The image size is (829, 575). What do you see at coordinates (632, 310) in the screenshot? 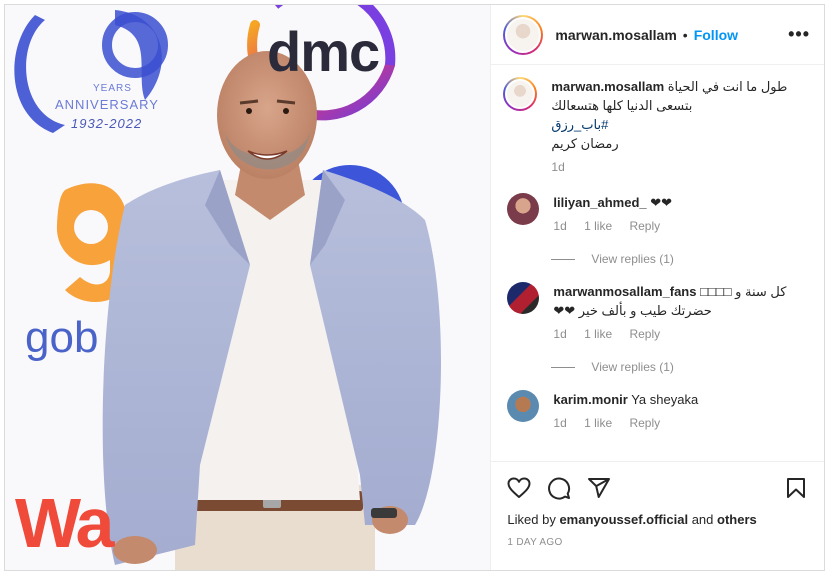
I see `comment-text-line-2: حضرتك طيب و بألف خير ❤❤` at bounding box center [632, 310].